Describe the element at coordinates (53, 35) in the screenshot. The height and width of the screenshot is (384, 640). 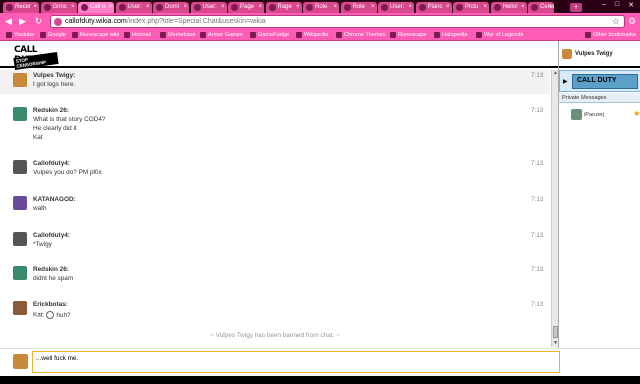
I see `bookmark-item: Google` at that location.